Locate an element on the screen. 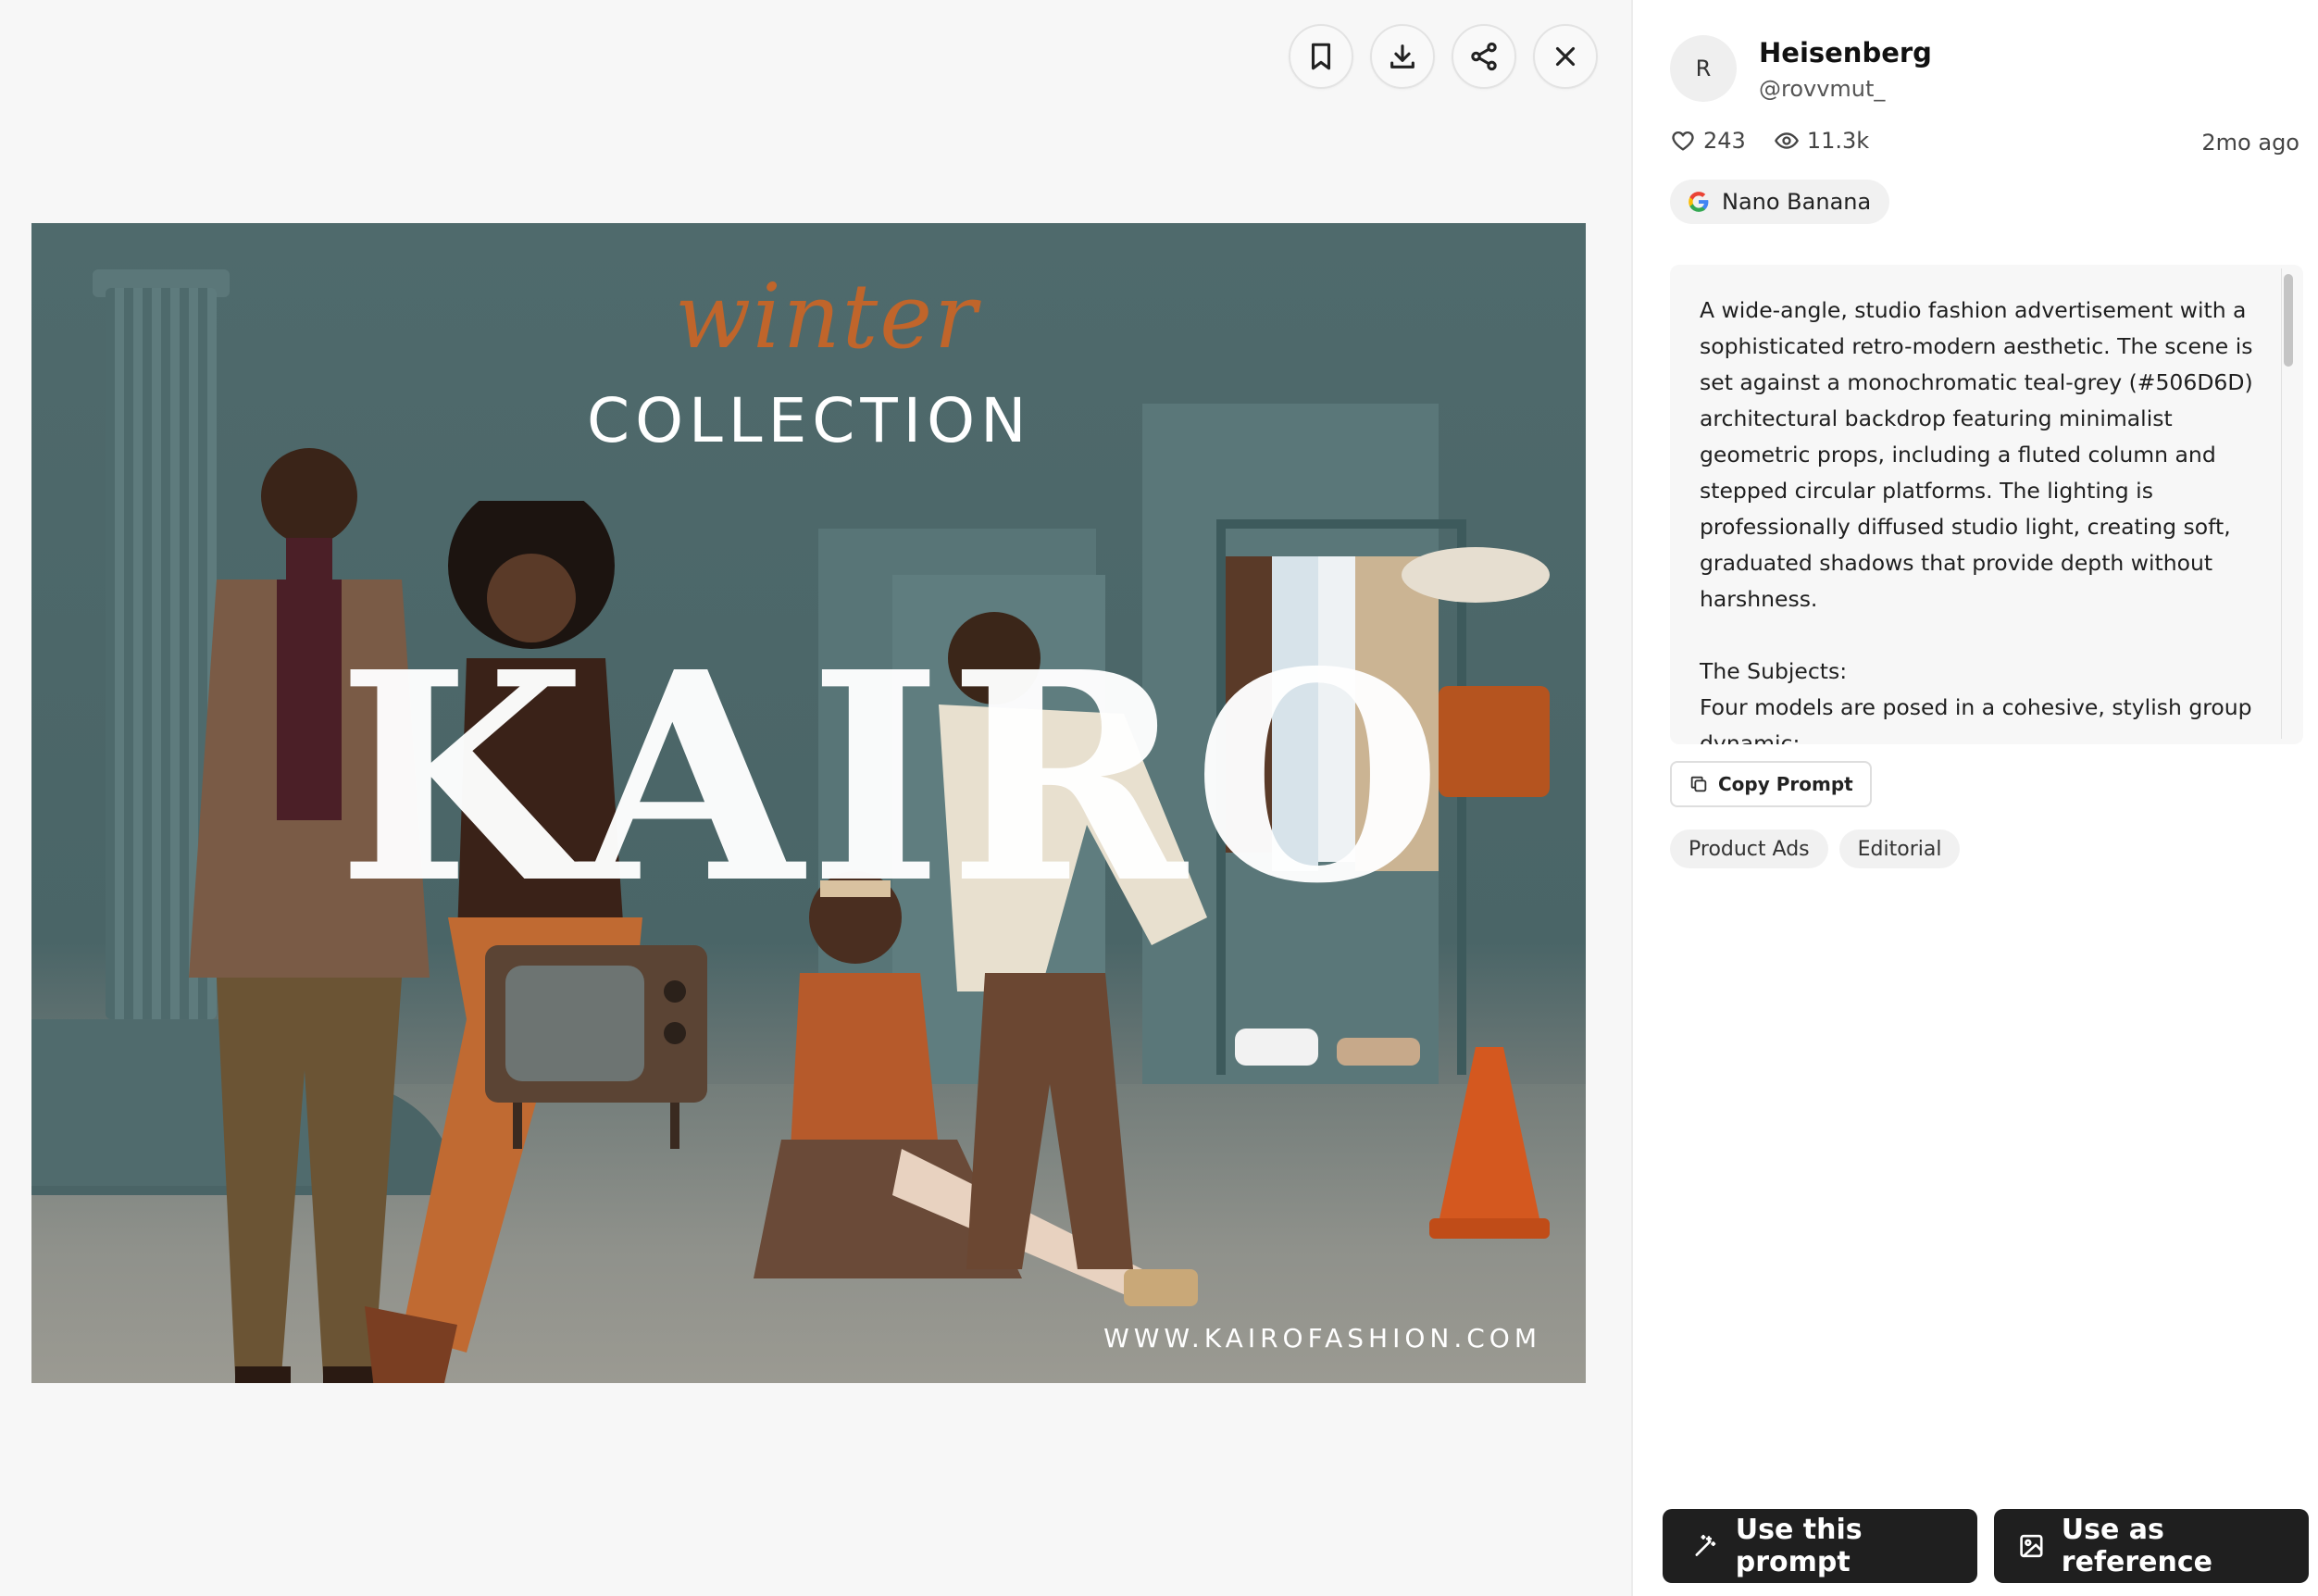 Image resolution: width=2318 pixels, height=1596 pixels. share-icon is located at coordinates (1484, 56).